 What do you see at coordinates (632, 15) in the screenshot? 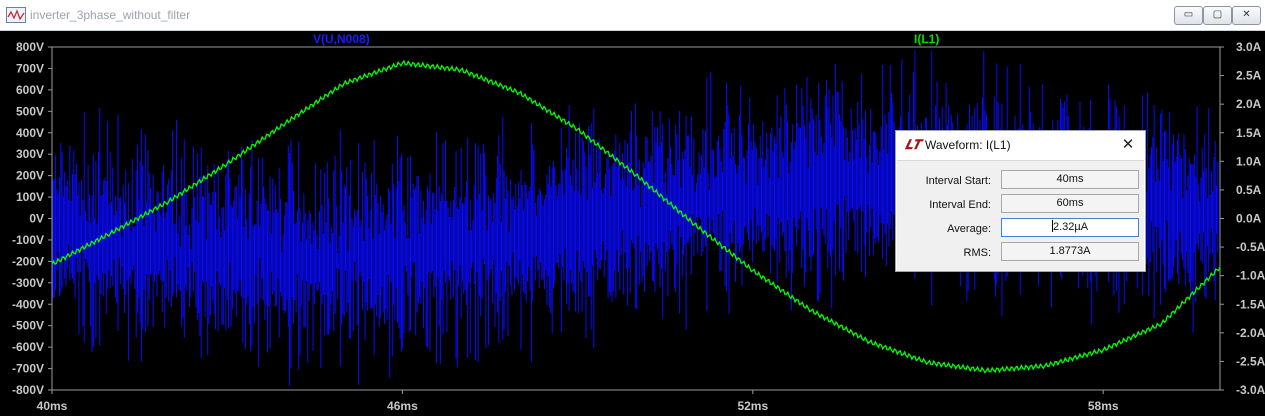
I see `title-bar: inverter_3phase_without_filter ▭ ▢ ✕` at bounding box center [632, 15].